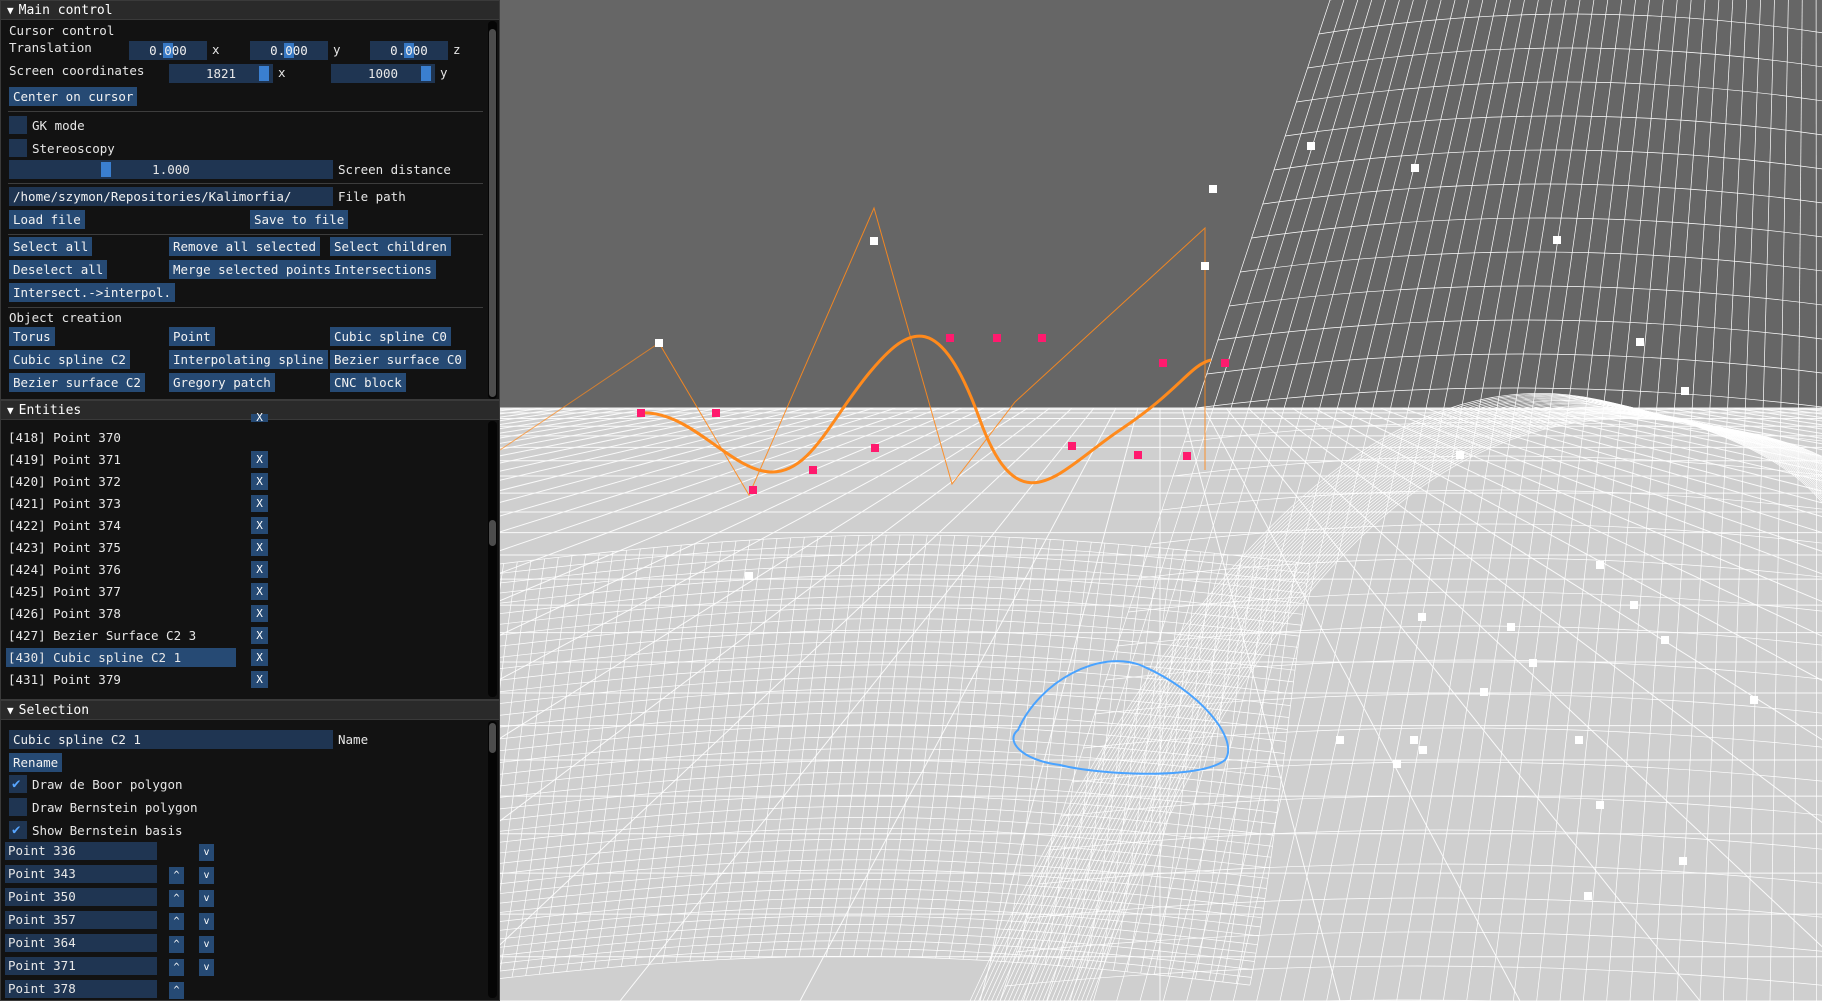  What do you see at coordinates (64, 459) in the screenshot?
I see `entity-row: [419] Point 371` at bounding box center [64, 459].